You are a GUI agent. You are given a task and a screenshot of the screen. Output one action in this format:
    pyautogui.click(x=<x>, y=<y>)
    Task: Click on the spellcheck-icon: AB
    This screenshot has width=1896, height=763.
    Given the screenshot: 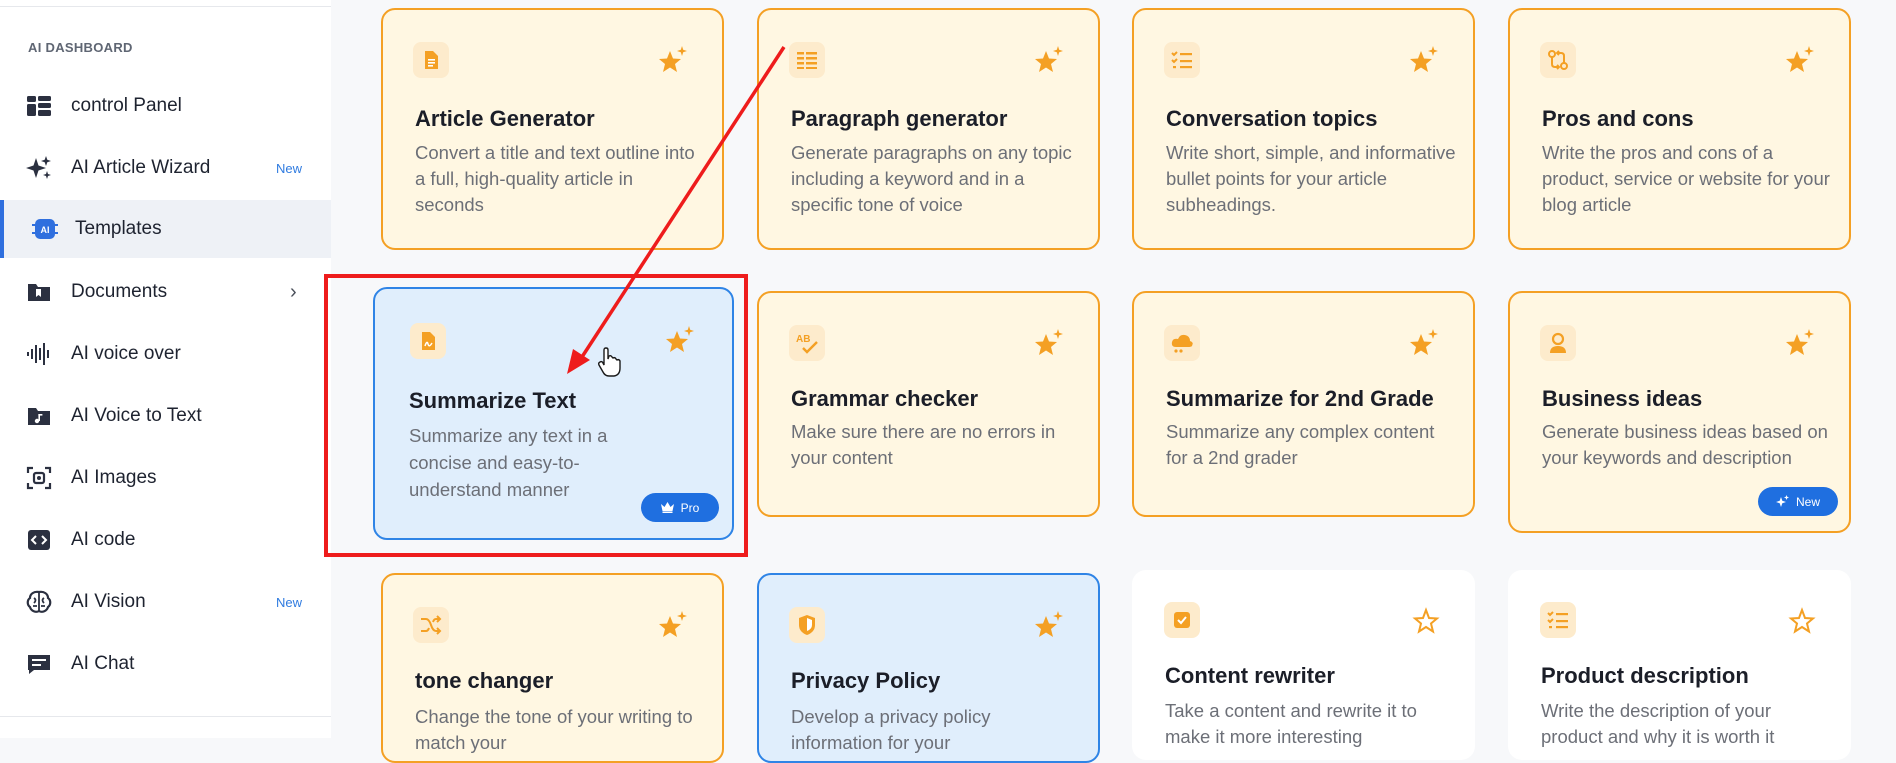 What is the action you would take?
    pyautogui.click(x=807, y=343)
    